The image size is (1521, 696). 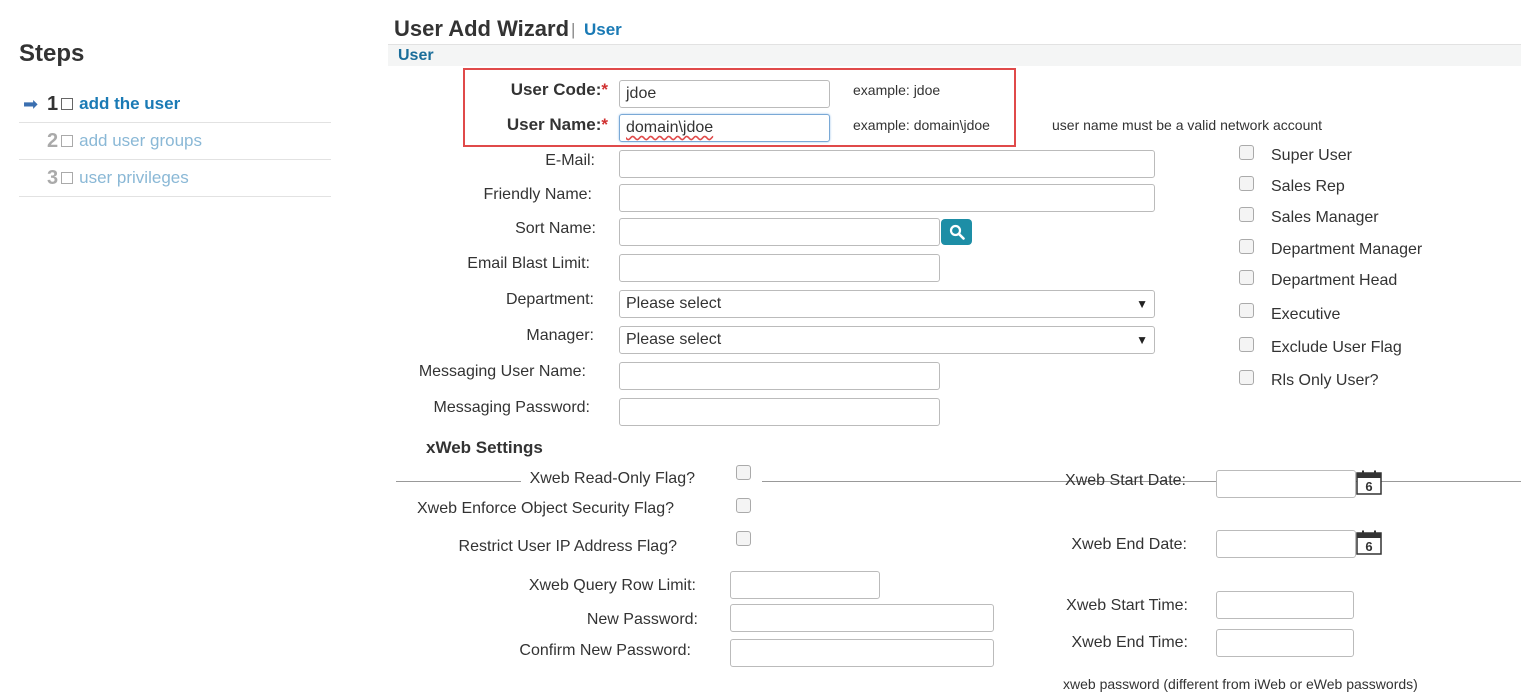 I want to click on step-add-user: ➡ 1 add the user, so click(x=175, y=104).